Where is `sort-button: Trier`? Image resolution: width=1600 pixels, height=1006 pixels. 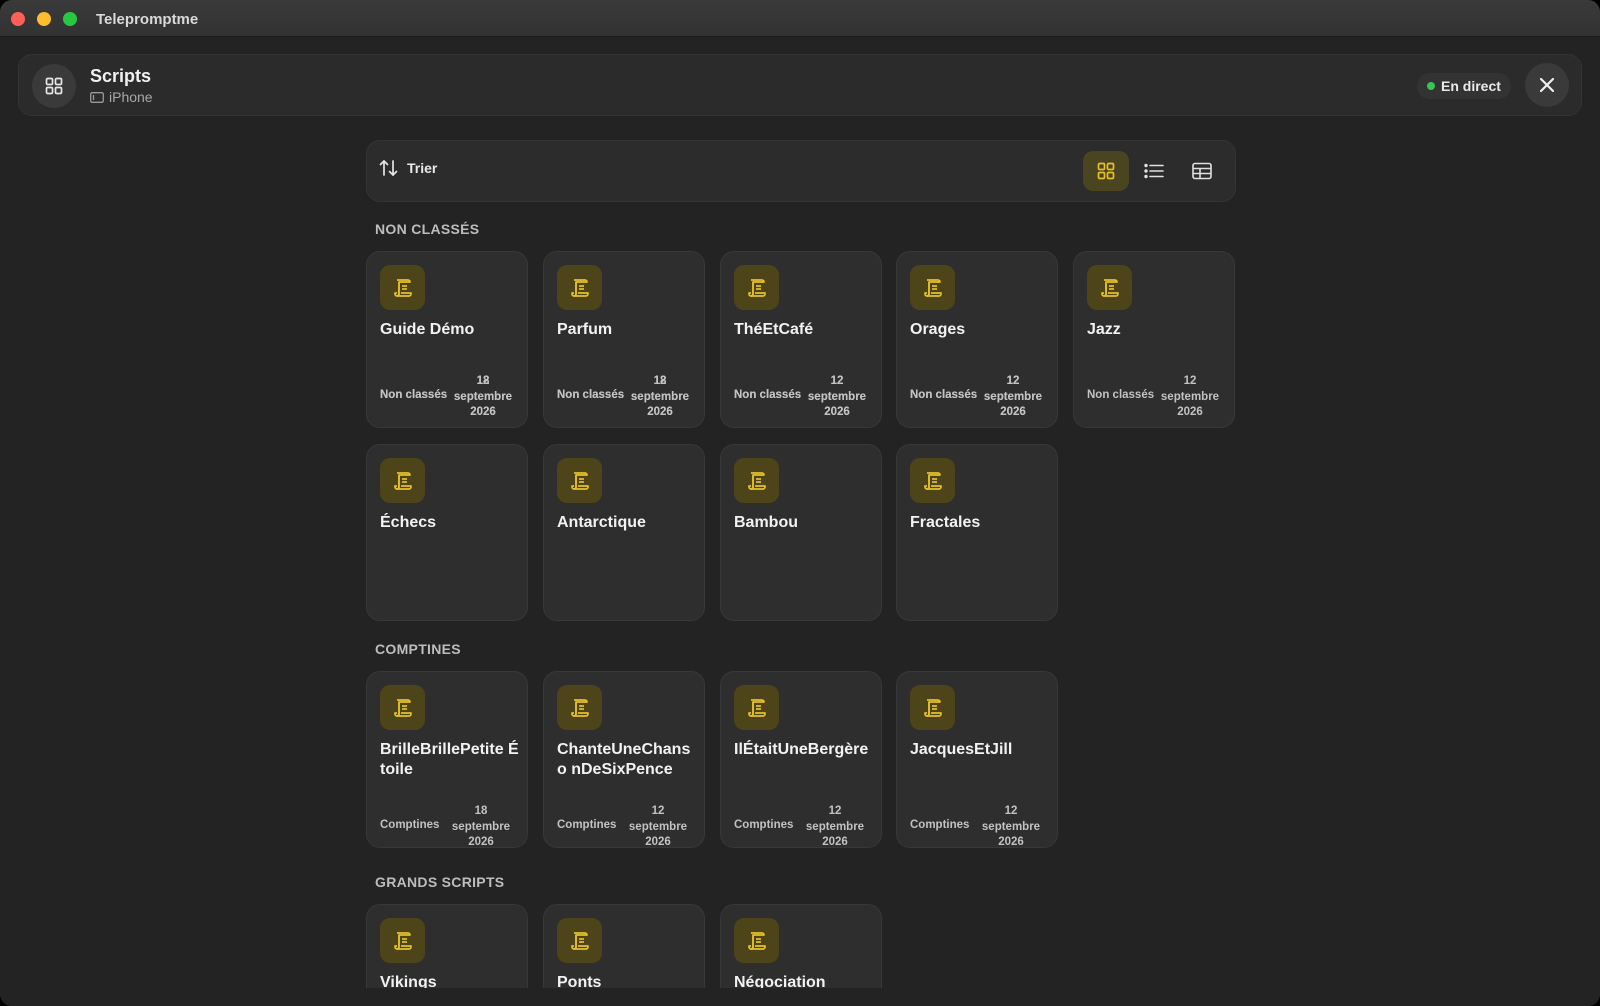 sort-button: Trier is located at coordinates (408, 168).